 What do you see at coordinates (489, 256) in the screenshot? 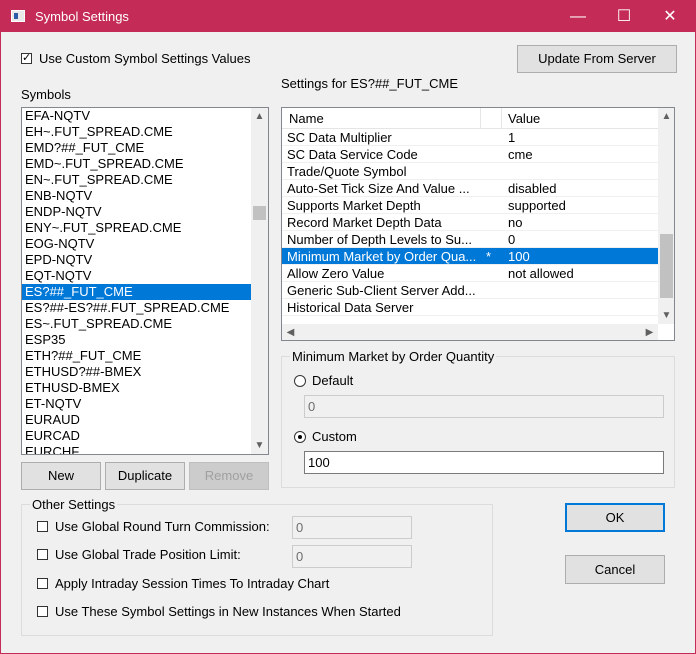
I see `setting-modified-mark: *` at bounding box center [489, 256].